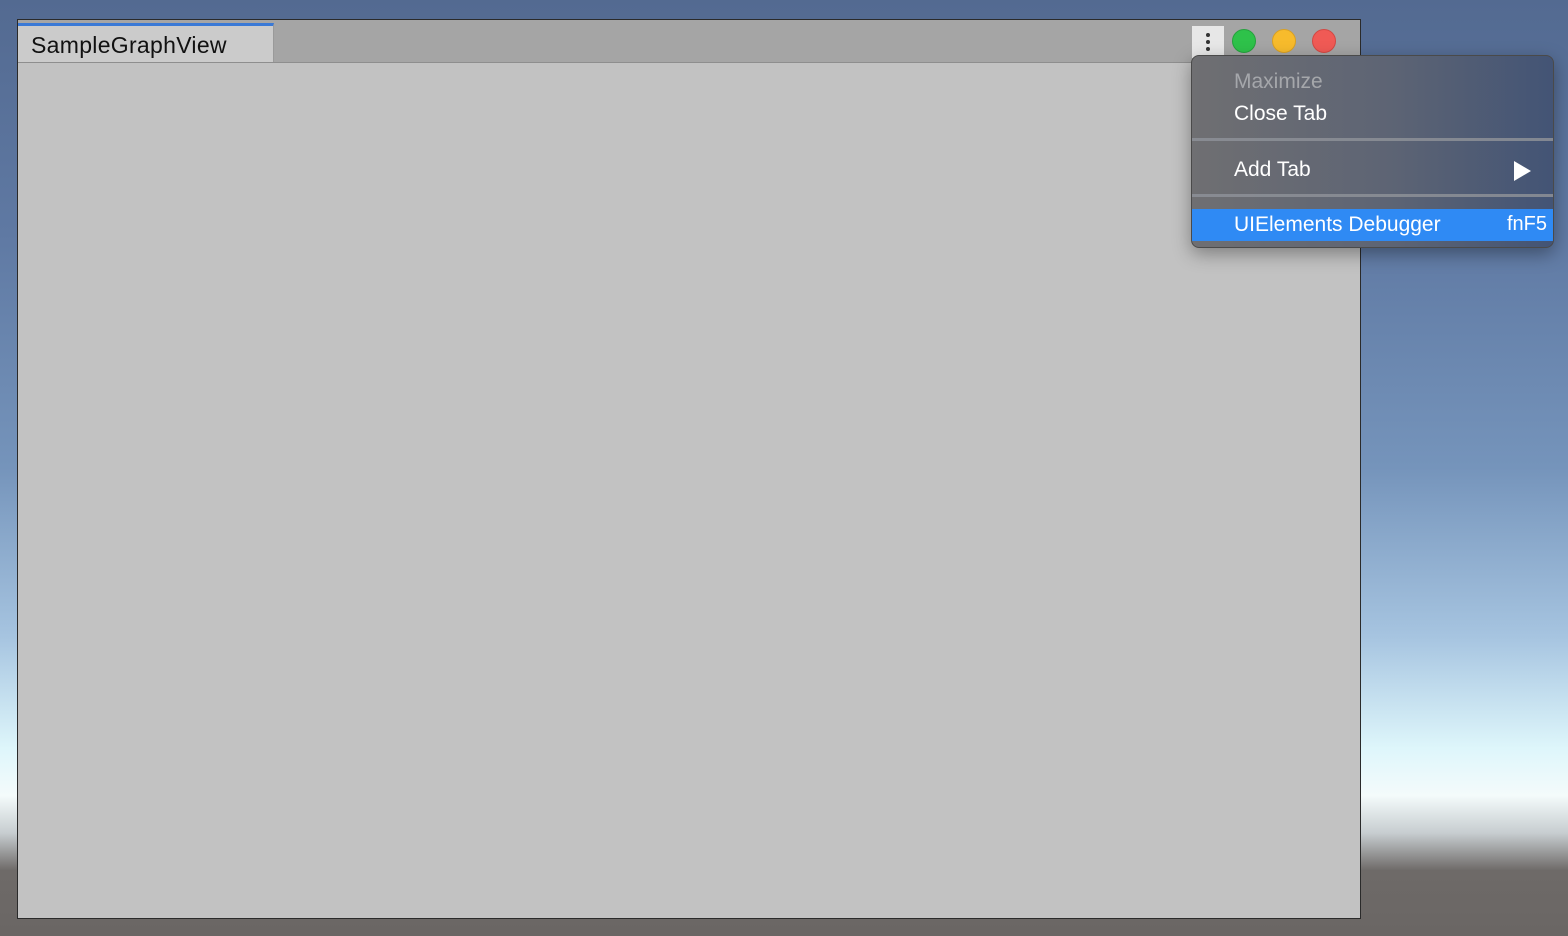  What do you see at coordinates (1281, 113) in the screenshot?
I see `menu-item-label: Close Tab` at bounding box center [1281, 113].